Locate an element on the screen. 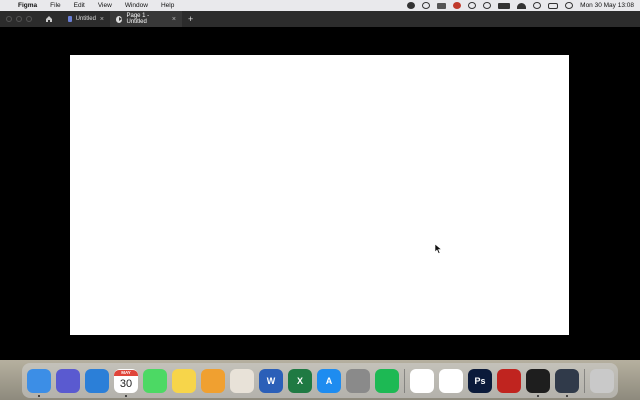 The height and width of the screenshot is (400, 640). dock-spotify-icon is located at coordinates (387, 380).